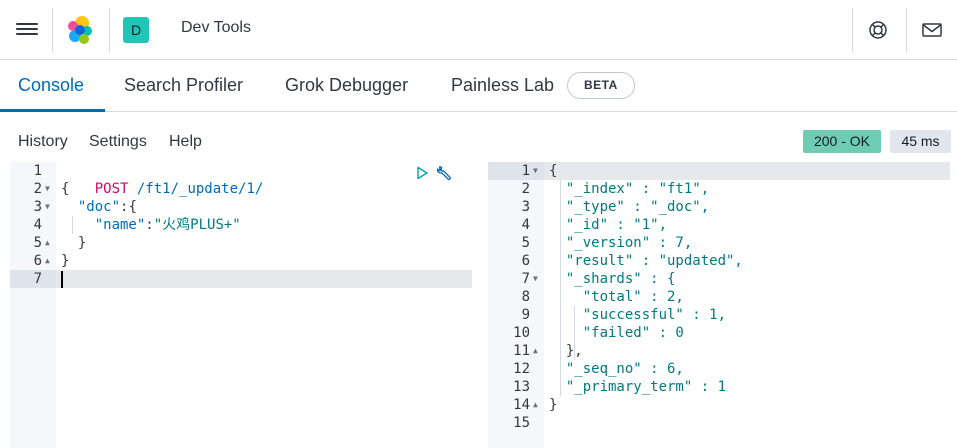  Describe the element at coordinates (183, 85) in the screenshot. I see `tab-search-profiler: Search Profiler` at that location.